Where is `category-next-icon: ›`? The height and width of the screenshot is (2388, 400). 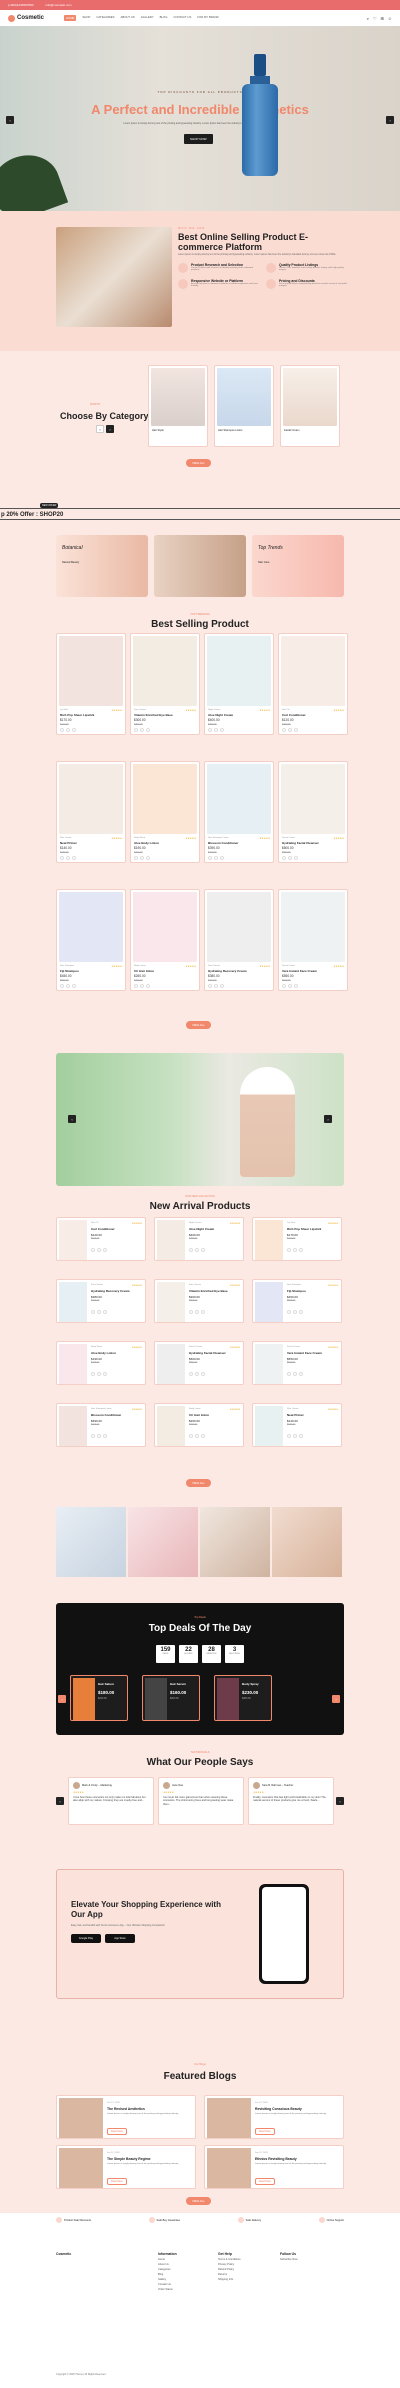
category-next-icon: › is located at coordinates (110, 429).